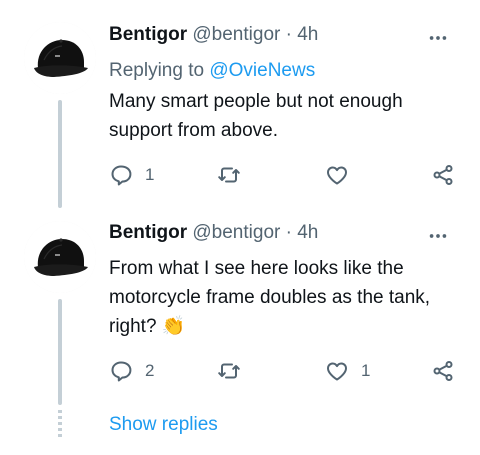  Describe the element at coordinates (60, 425) in the screenshot. I see `more-replies-dotted-line` at that location.